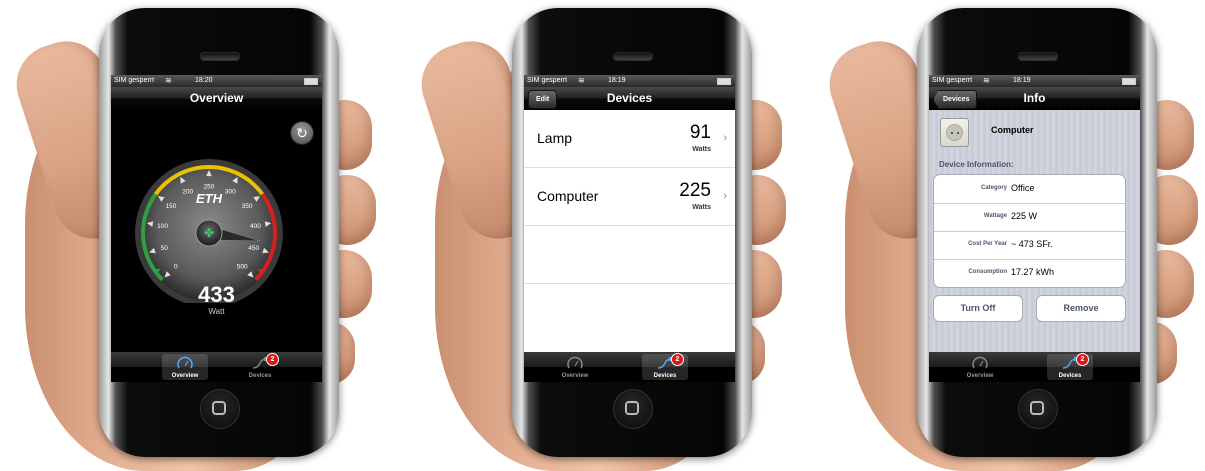 This screenshot has width=1205, height=471. I want to click on device-name: Computer, so click(568, 196).